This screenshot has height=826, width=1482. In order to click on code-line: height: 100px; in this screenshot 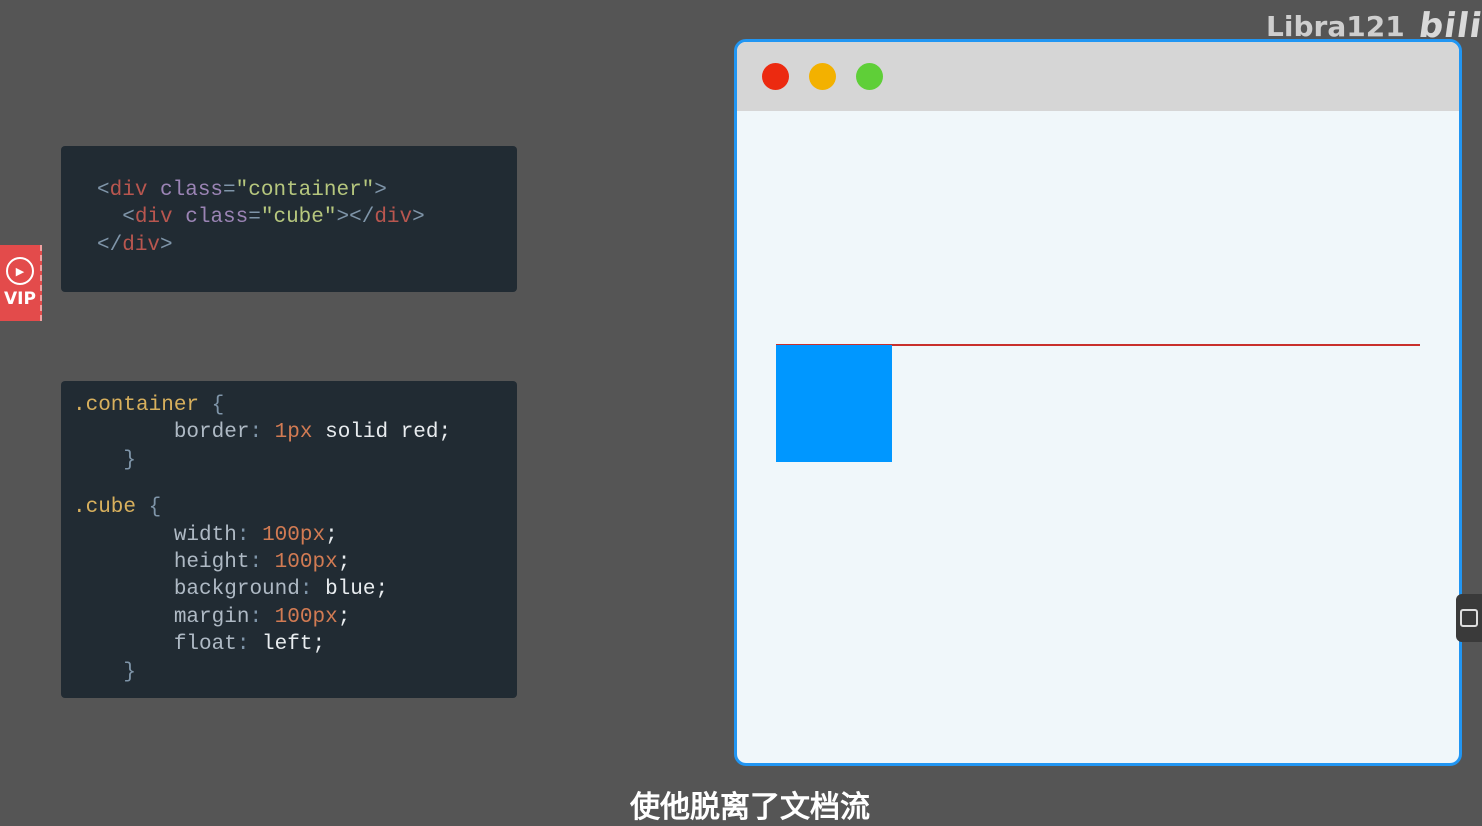, I will do `click(262, 562)`.